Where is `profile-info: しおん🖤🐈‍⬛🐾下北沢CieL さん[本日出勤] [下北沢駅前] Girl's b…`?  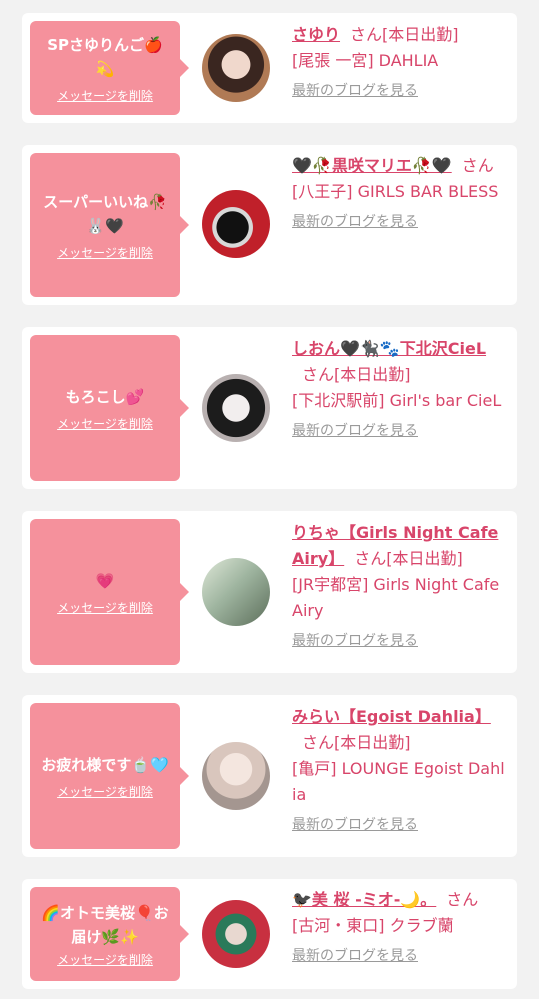
profile-info: しおん🖤🐈‍⬛🐾下北沢CieL さん[本日出勤] [下北沢駅前] Girl's b… is located at coordinates (399, 390).